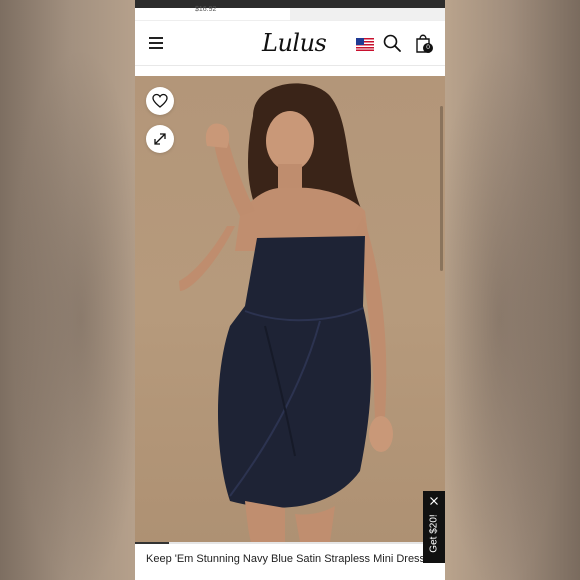  I want to click on close-icon, so click(434, 501).